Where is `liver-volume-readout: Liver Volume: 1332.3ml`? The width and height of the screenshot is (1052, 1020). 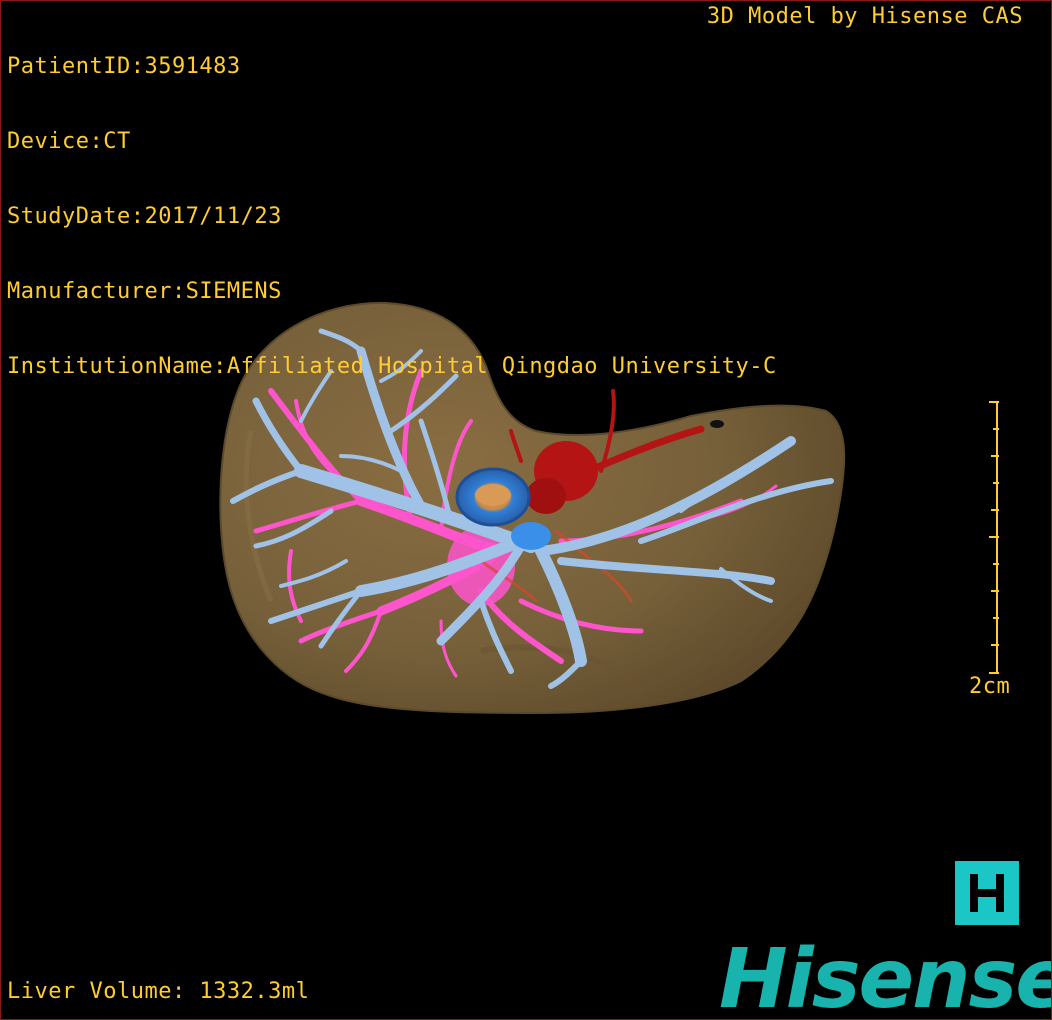 liver-volume-readout: Liver Volume: 1332.3ml is located at coordinates (158, 991).